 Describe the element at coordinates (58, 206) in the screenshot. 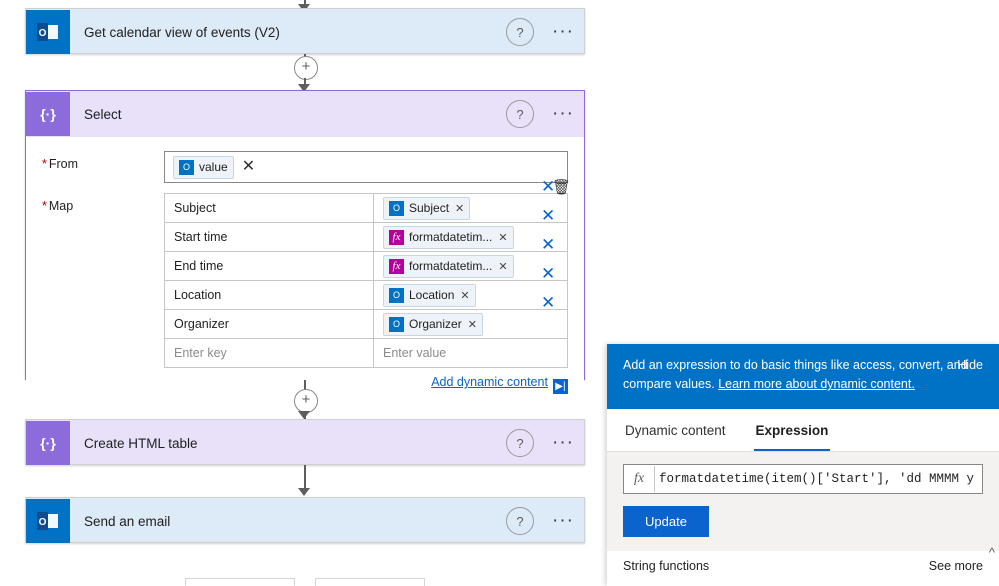

I see `map-label: * Map` at that location.